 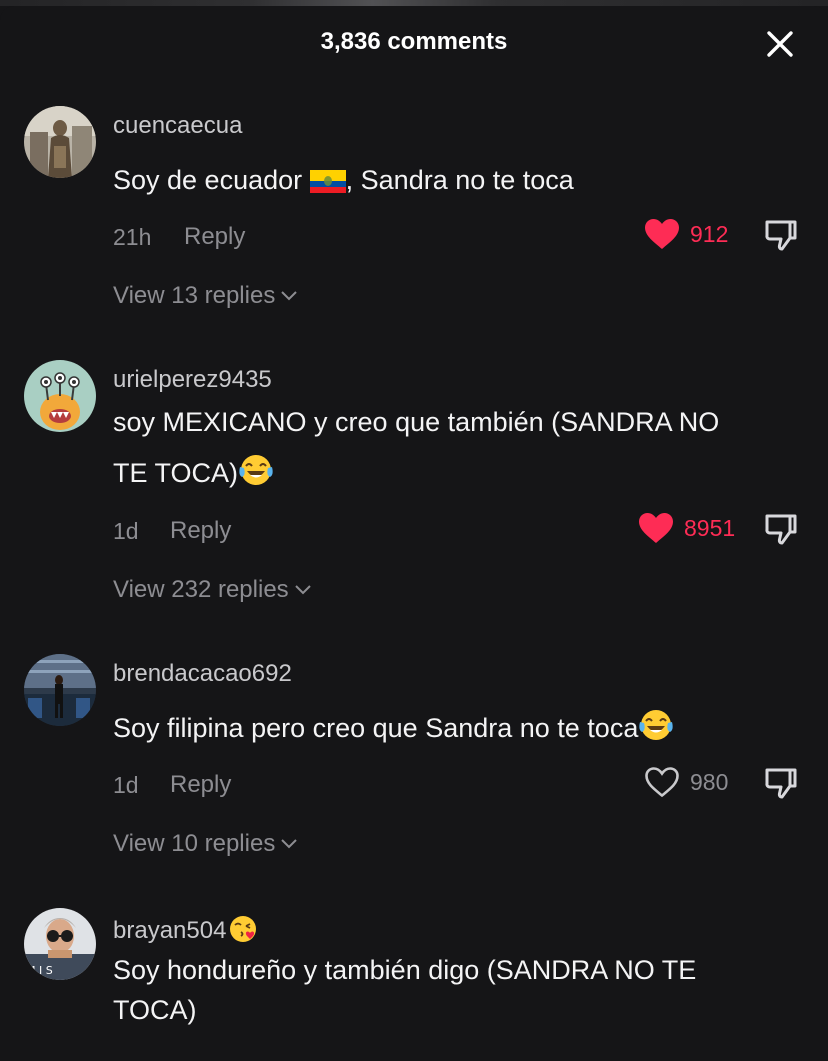 What do you see at coordinates (170, 930) in the screenshot?
I see `comment-username-text: brayan504` at bounding box center [170, 930].